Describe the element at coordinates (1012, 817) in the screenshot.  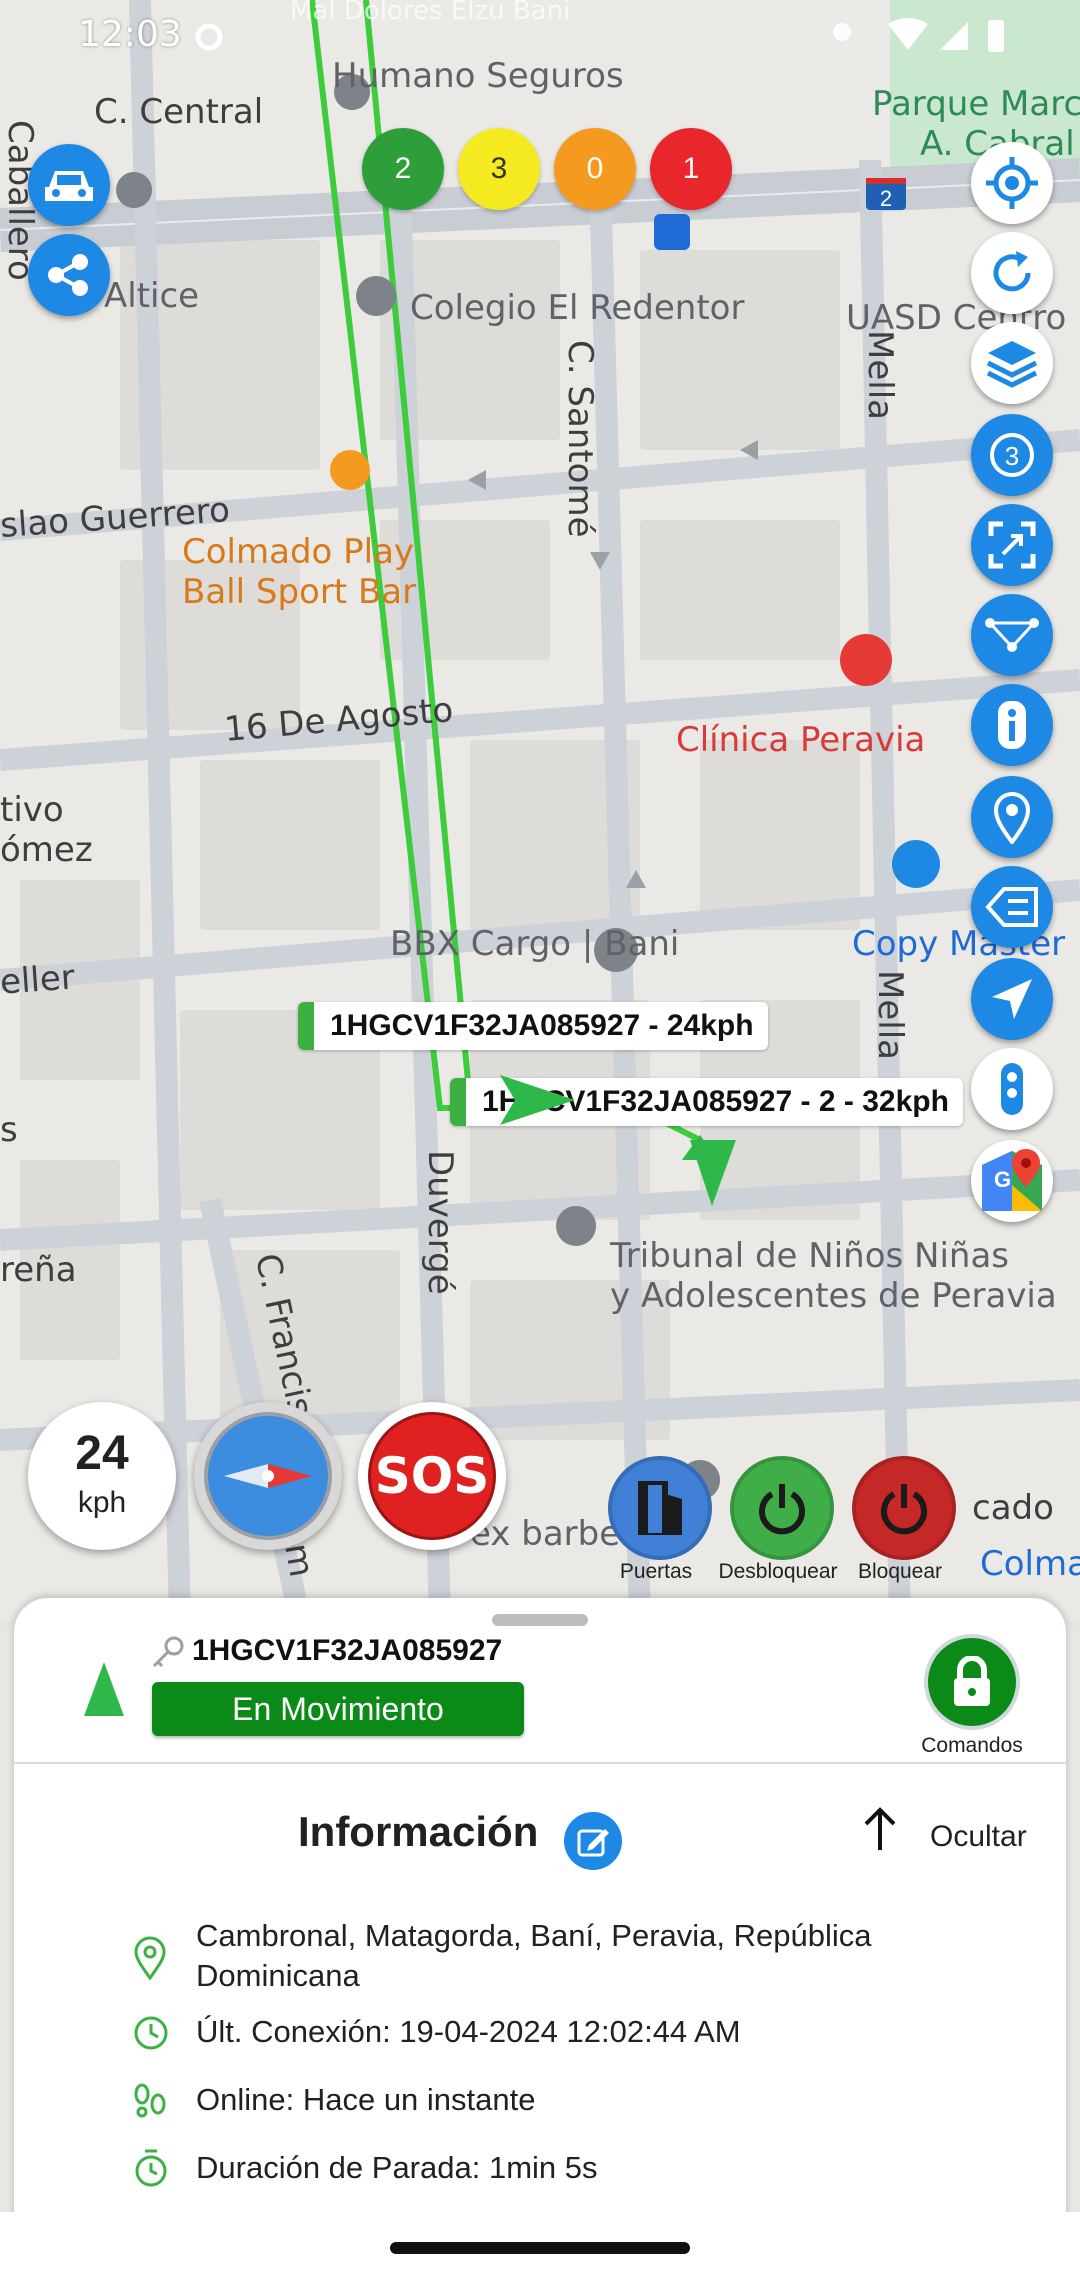
I see `location-pin-button` at that location.